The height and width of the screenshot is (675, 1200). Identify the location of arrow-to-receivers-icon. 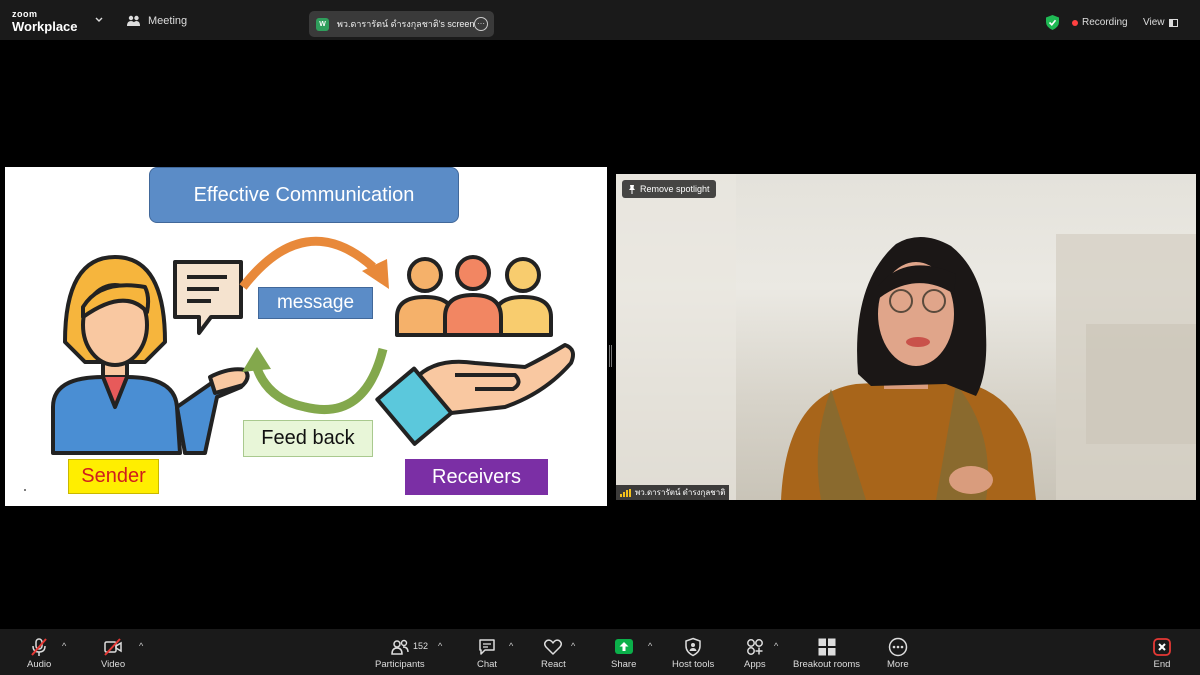
(314, 263).